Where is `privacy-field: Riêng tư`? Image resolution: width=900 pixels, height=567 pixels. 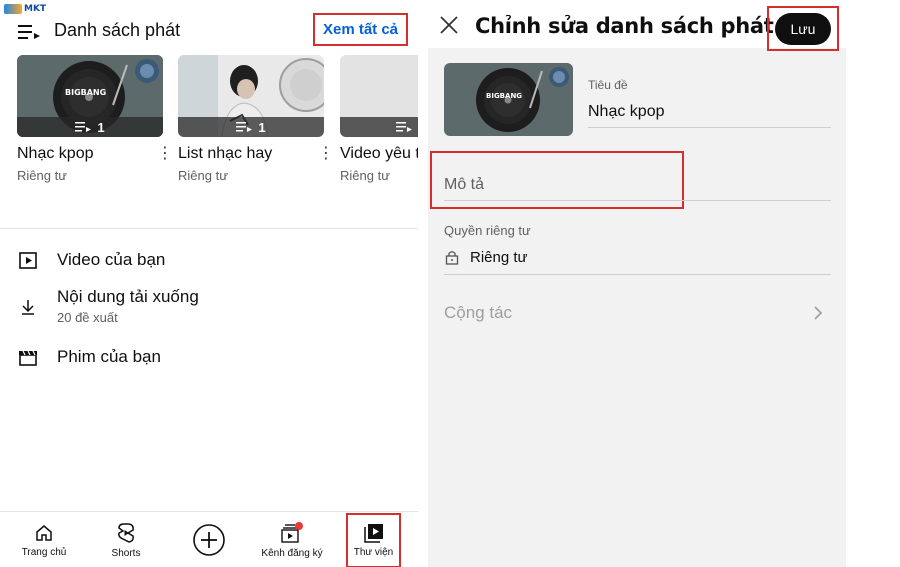
privacy-field: Riêng tư is located at coordinates (499, 257).